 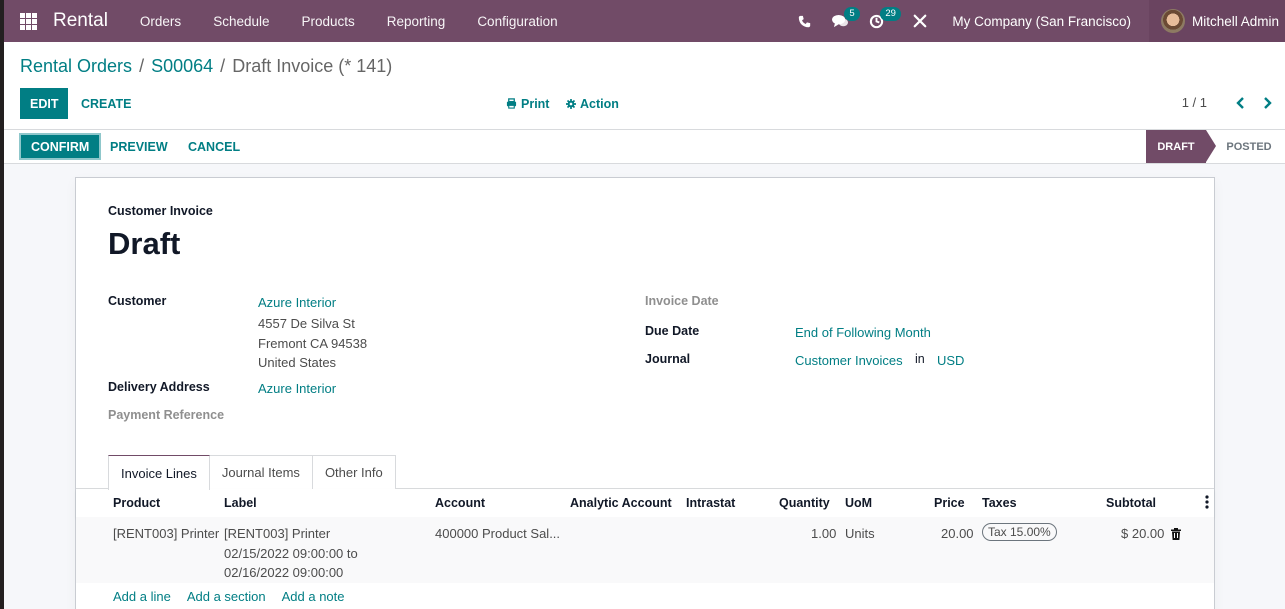 I want to click on delivery-address-link: Azure Interior, so click(x=297, y=388).